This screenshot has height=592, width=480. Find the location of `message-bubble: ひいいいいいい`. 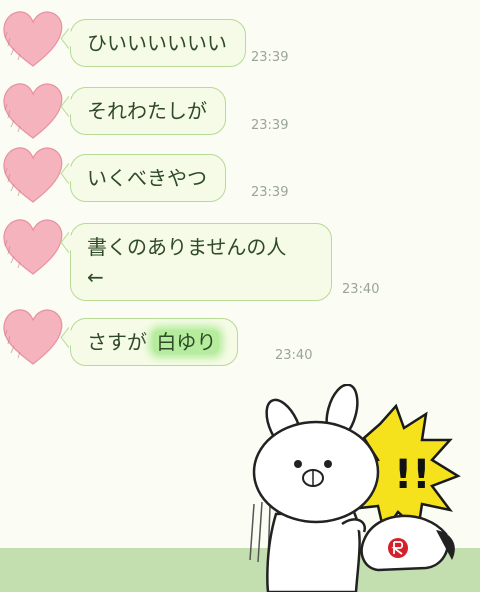

message-bubble: ひいいいいいい is located at coordinates (158, 43).